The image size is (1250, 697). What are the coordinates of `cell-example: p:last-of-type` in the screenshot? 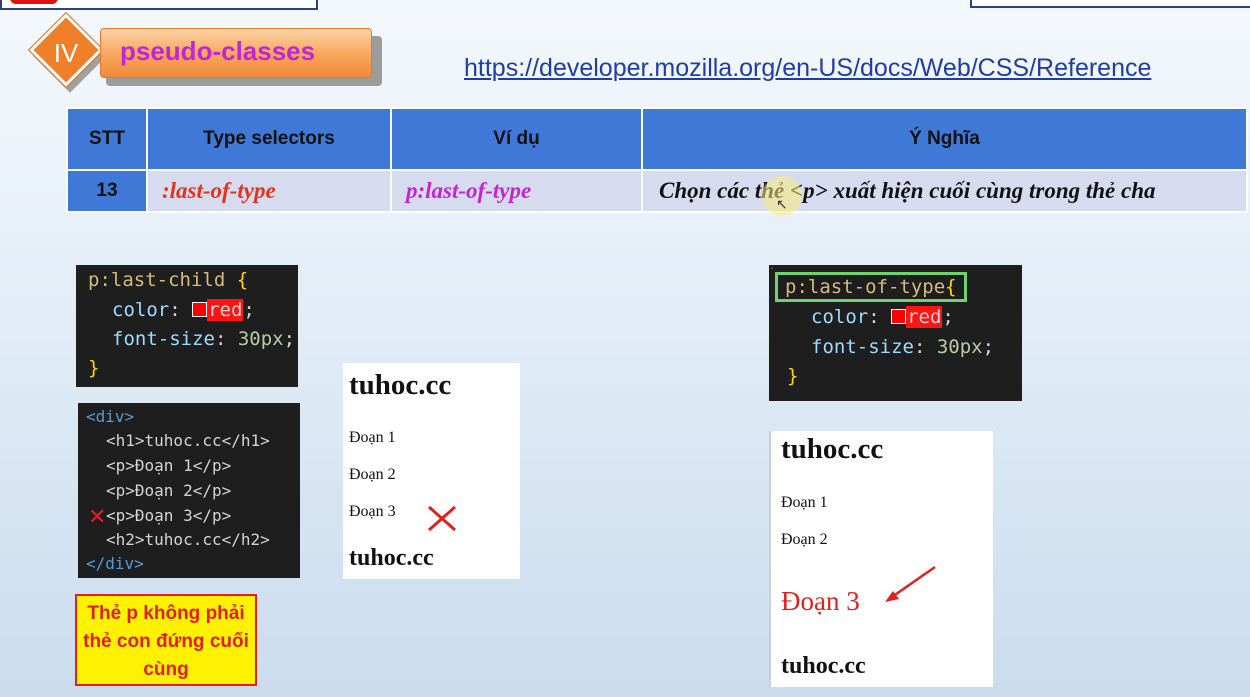 It's located at (516, 191).